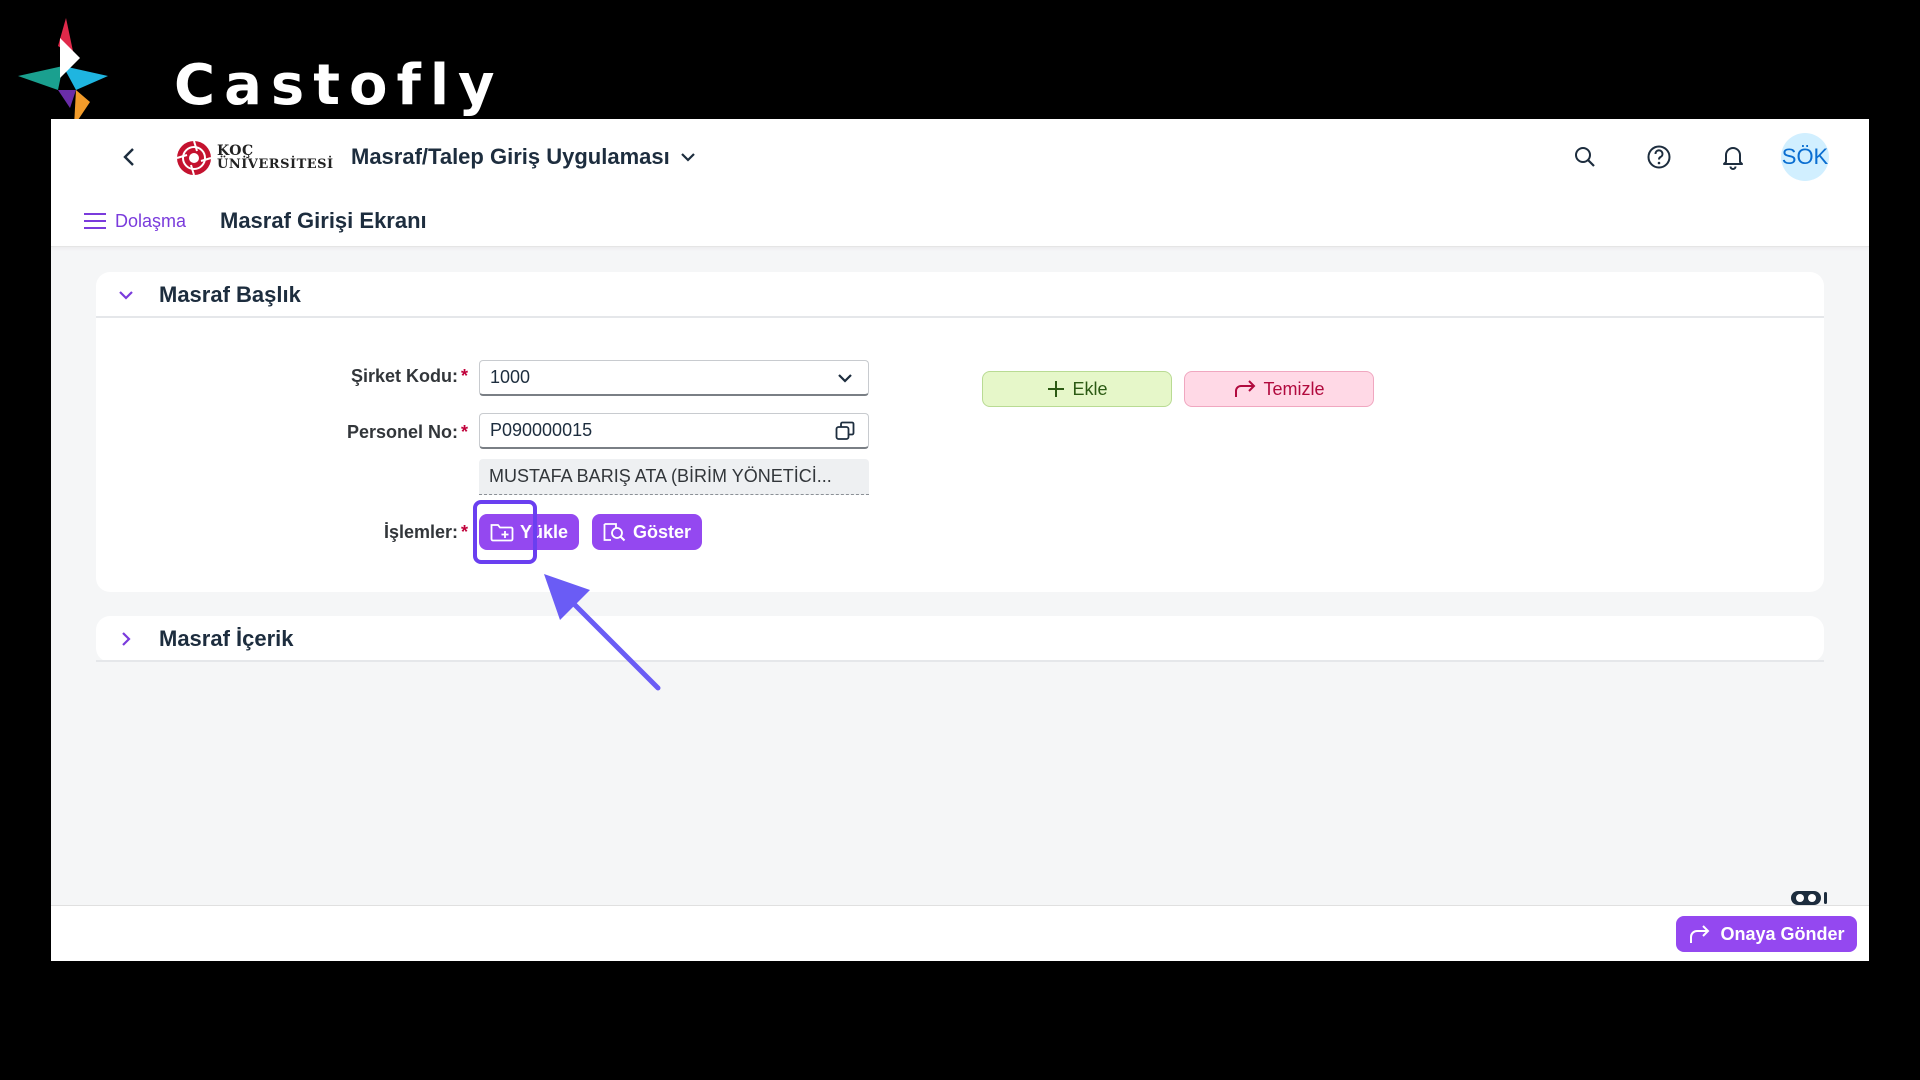 This screenshot has width=1920, height=1080. I want to click on clear-button: Temizle, so click(1279, 389).